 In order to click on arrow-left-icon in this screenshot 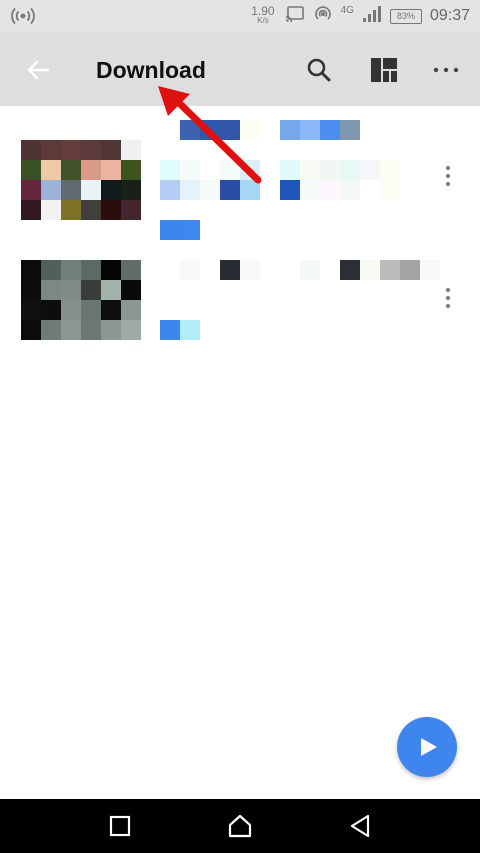, I will do `click(38, 70)`.